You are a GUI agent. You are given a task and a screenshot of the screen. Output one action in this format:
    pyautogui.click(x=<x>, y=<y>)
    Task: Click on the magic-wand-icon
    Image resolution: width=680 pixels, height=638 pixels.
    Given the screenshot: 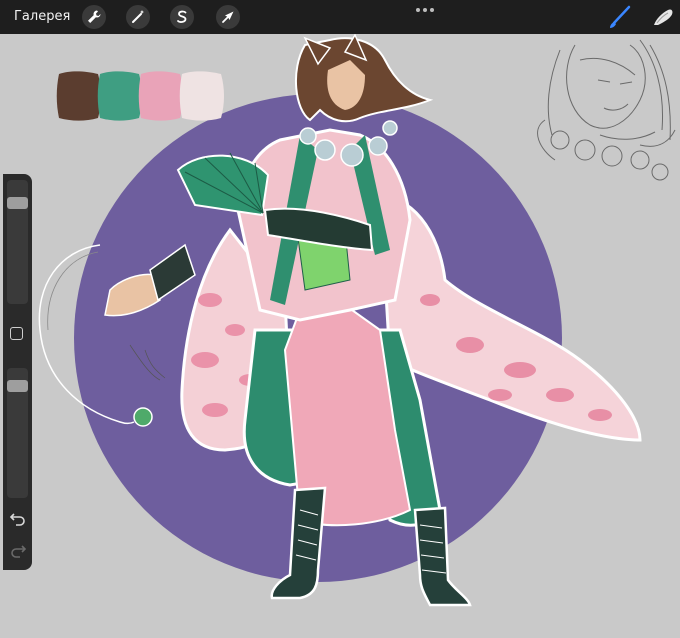 What is the action you would take?
    pyautogui.click(x=138, y=16)
    